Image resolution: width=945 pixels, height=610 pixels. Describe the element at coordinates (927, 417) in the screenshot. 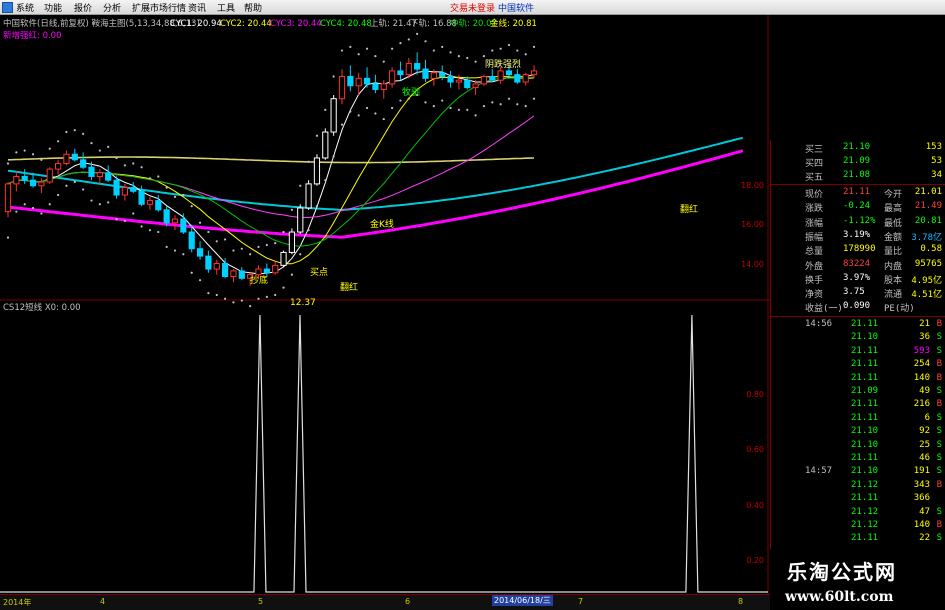

I see `tick-volume: 6` at that location.